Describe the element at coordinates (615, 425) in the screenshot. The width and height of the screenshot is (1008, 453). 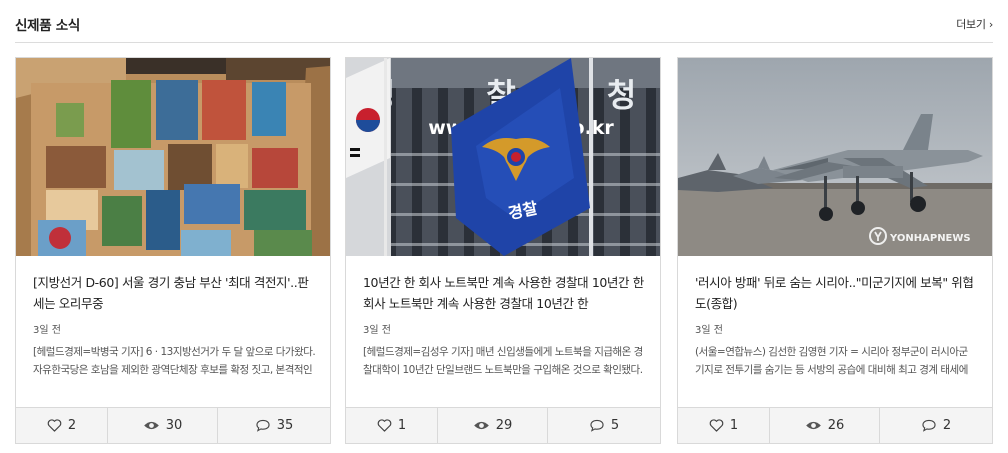
I see `comment-count: 5` at that location.